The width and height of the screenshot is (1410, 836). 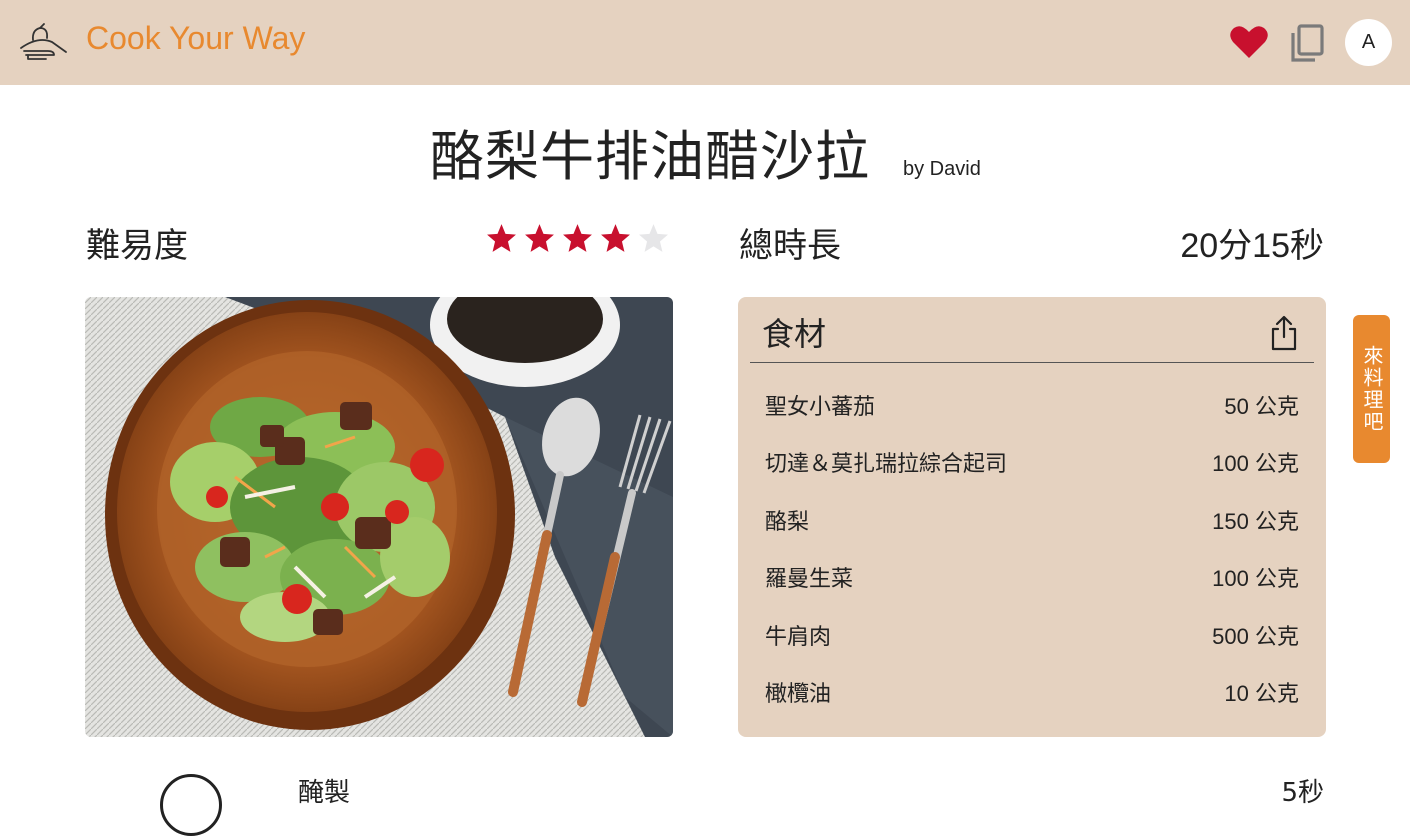 What do you see at coordinates (43, 42) in the screenshot?
I see `chef-hand-icon` at bounding box center [43, 42].